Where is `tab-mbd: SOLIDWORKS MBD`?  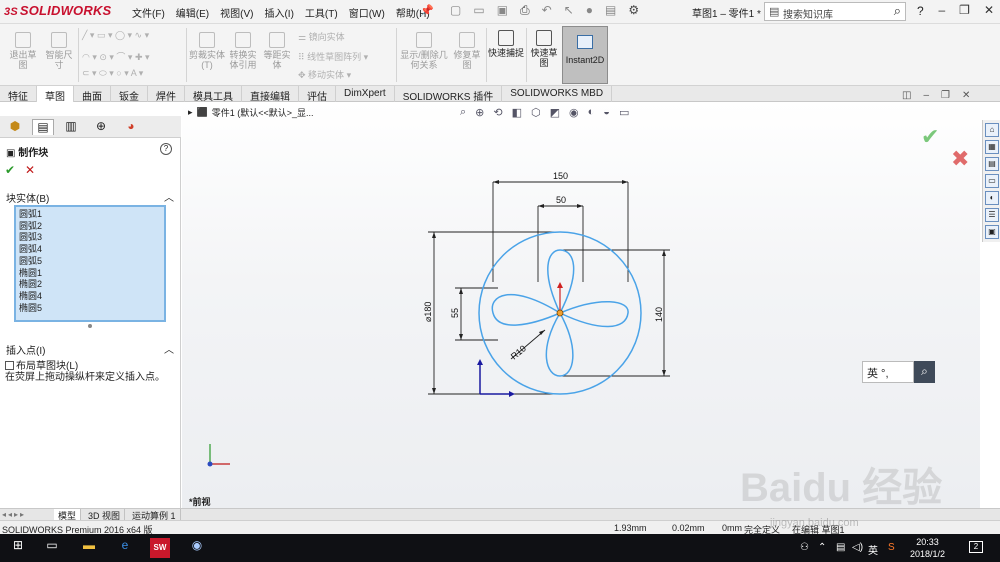
tab-mbd: SOLIDWORKS MBD is located at coordinates (557, 94).